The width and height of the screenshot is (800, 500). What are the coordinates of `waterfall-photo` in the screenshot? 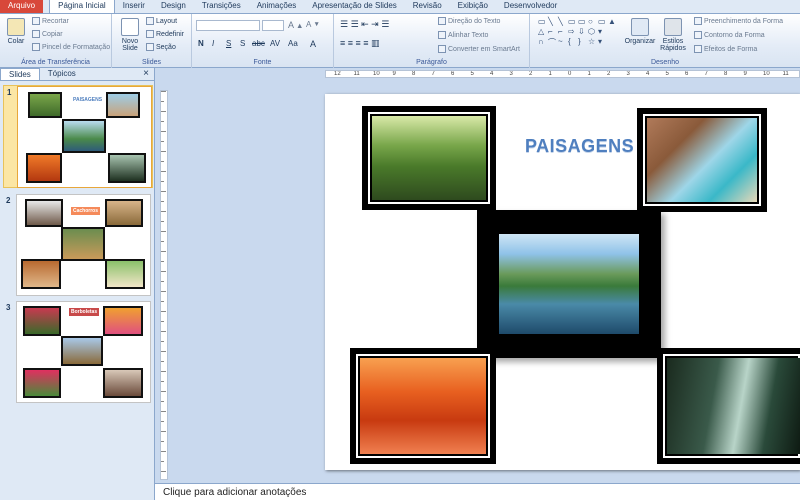 It's located at (569, 284).